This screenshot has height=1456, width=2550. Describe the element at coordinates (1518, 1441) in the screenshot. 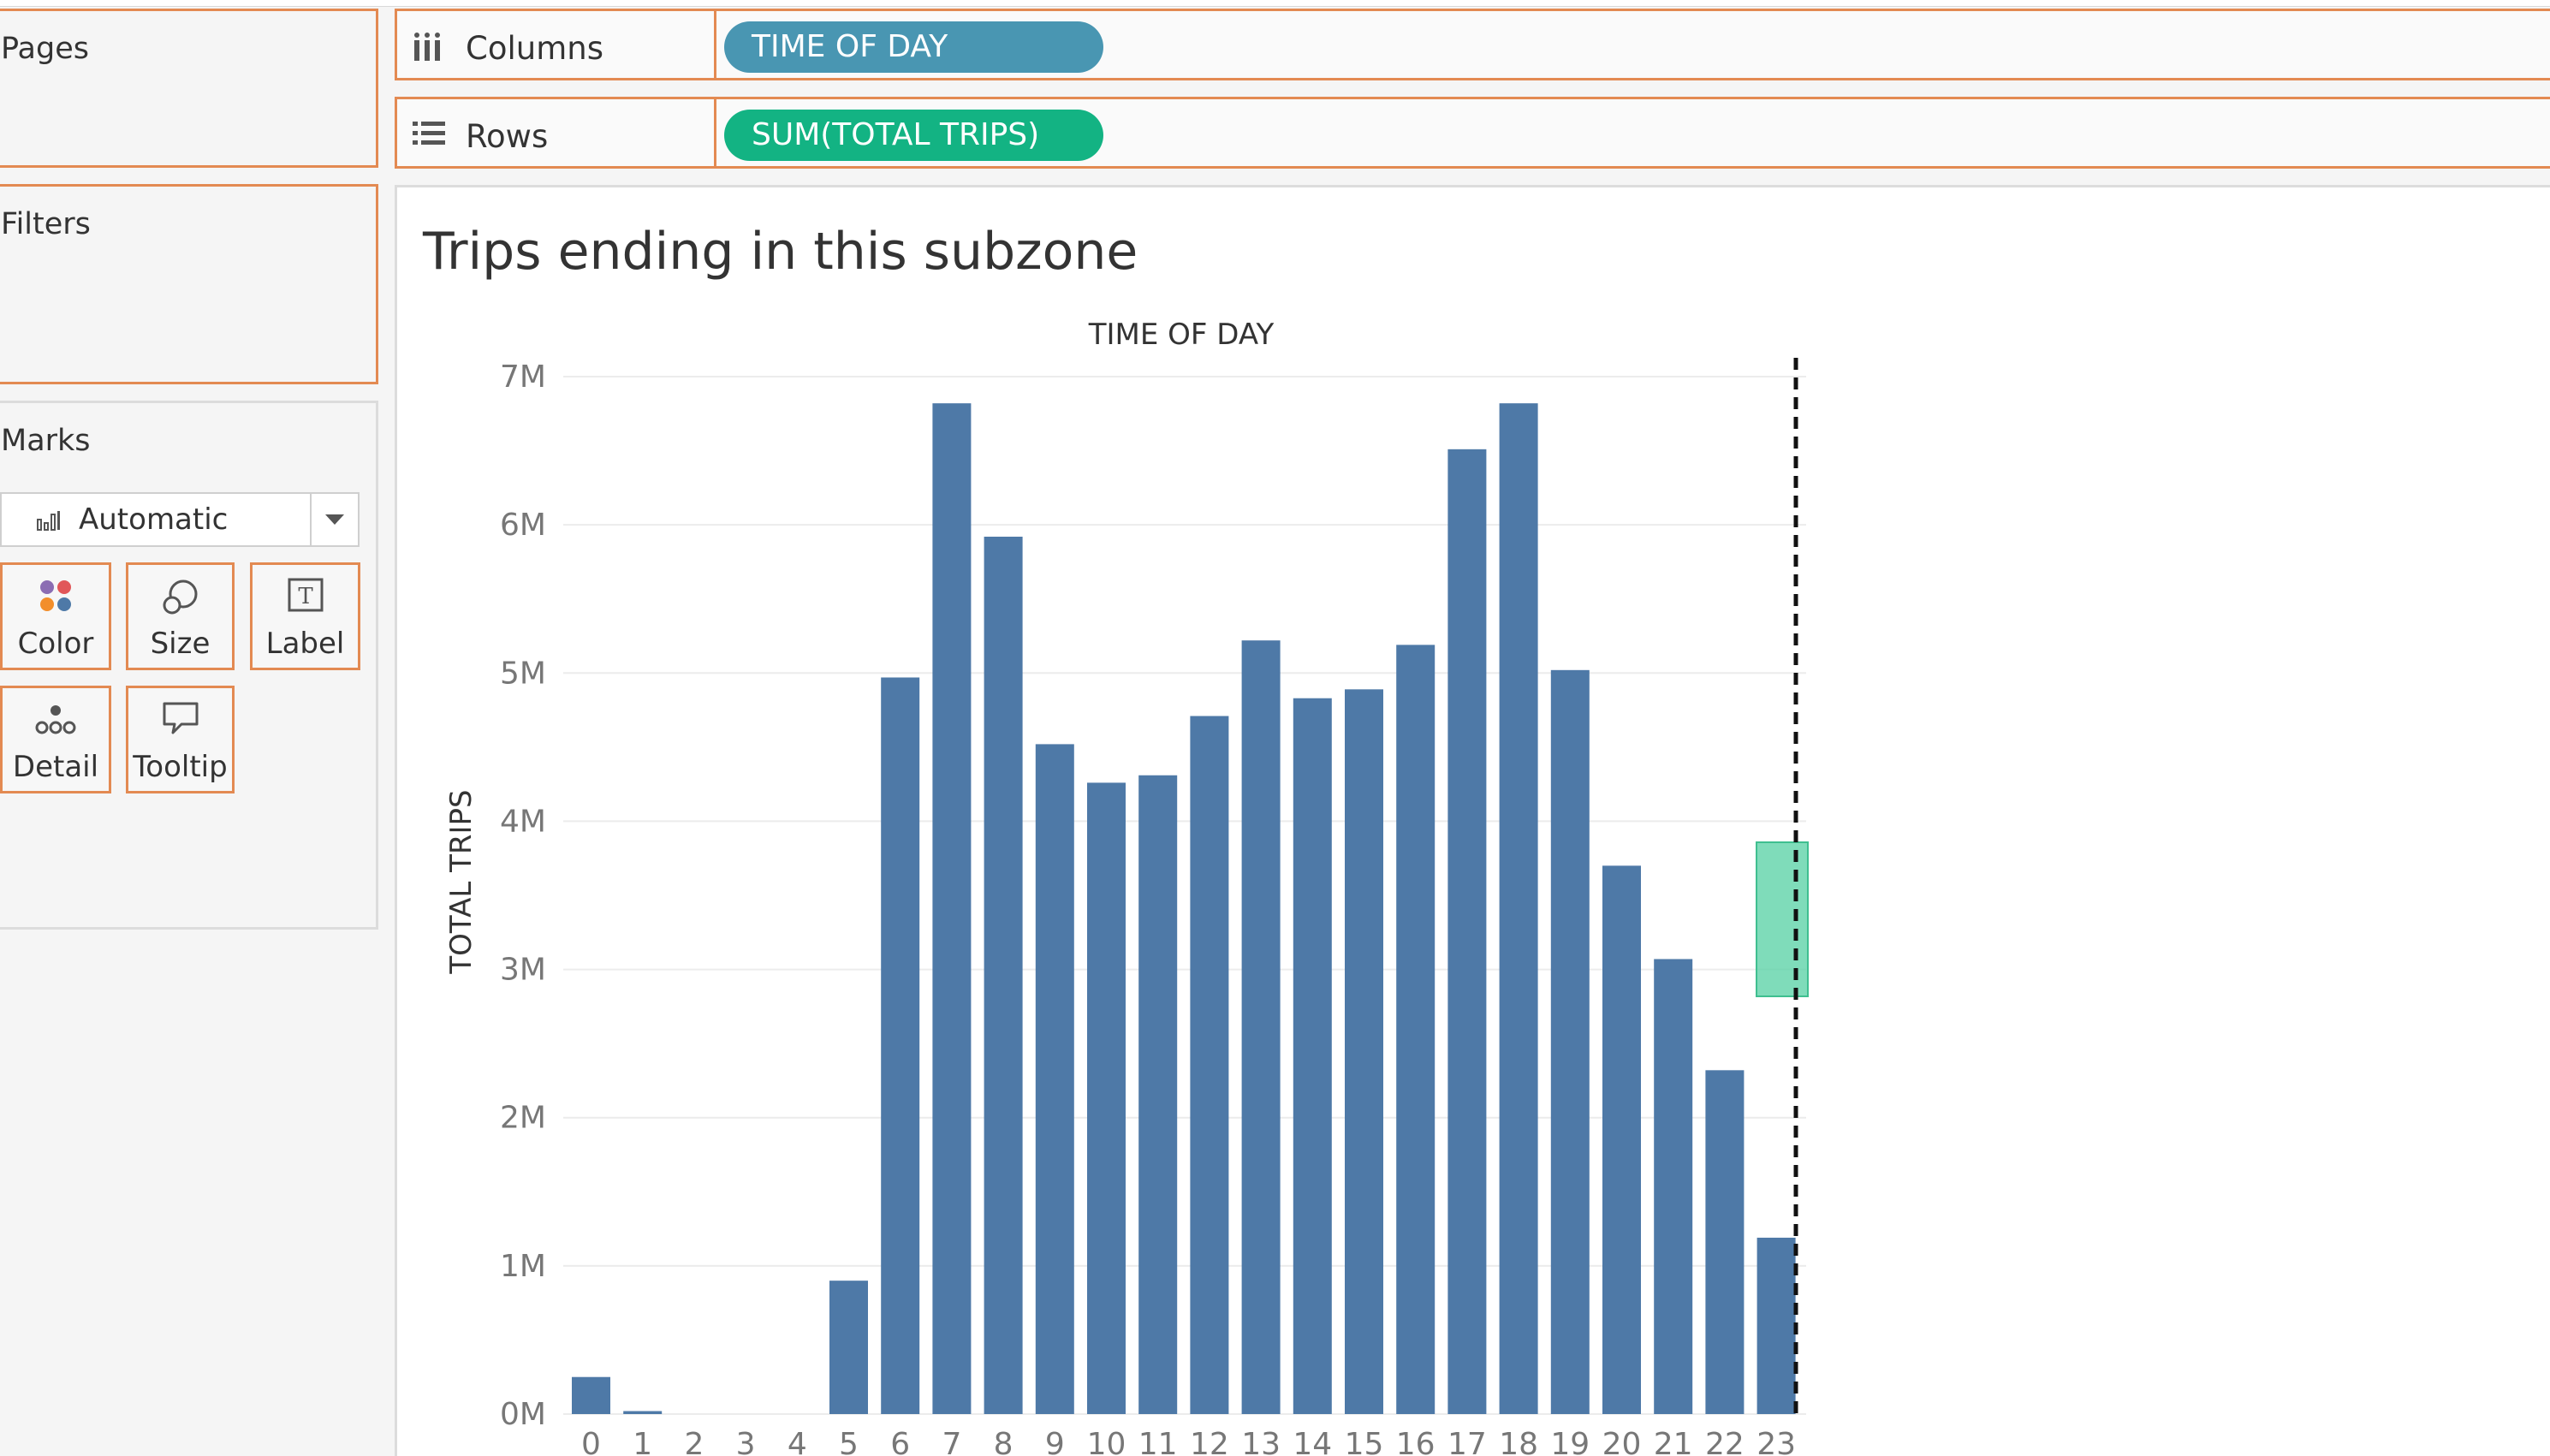

I see `x-tick-label: 18` at that location.